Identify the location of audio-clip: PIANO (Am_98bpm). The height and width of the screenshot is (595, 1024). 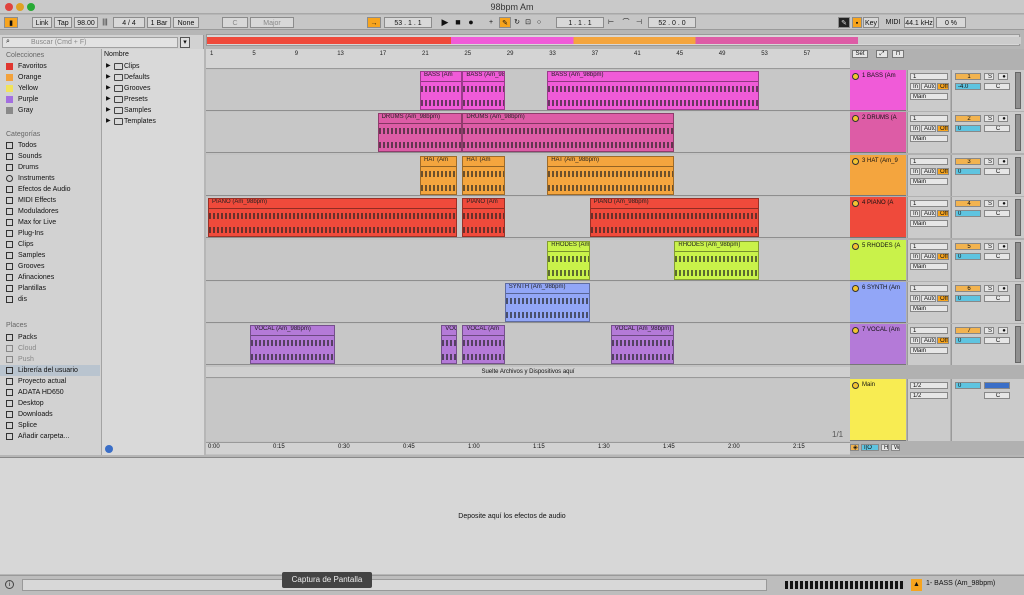
(674, 217).